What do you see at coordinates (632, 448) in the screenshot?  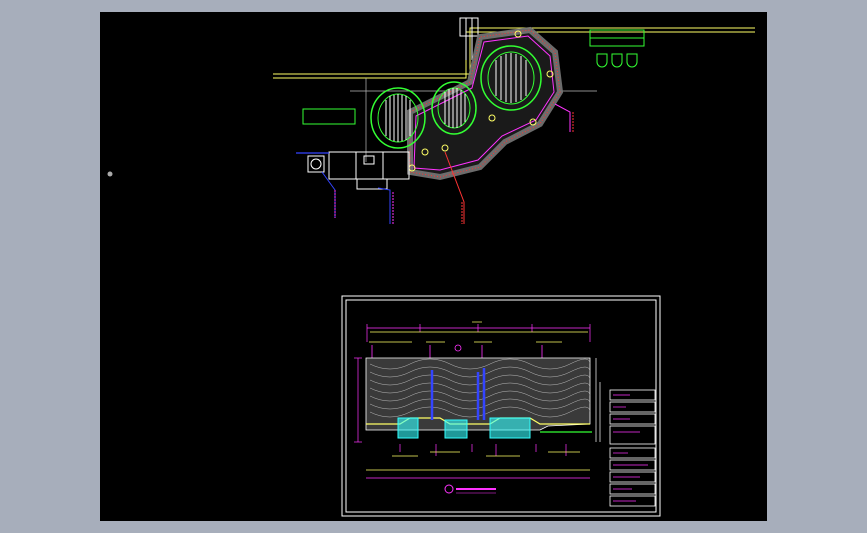 I see `title-block` at bounding box center [632, 448].